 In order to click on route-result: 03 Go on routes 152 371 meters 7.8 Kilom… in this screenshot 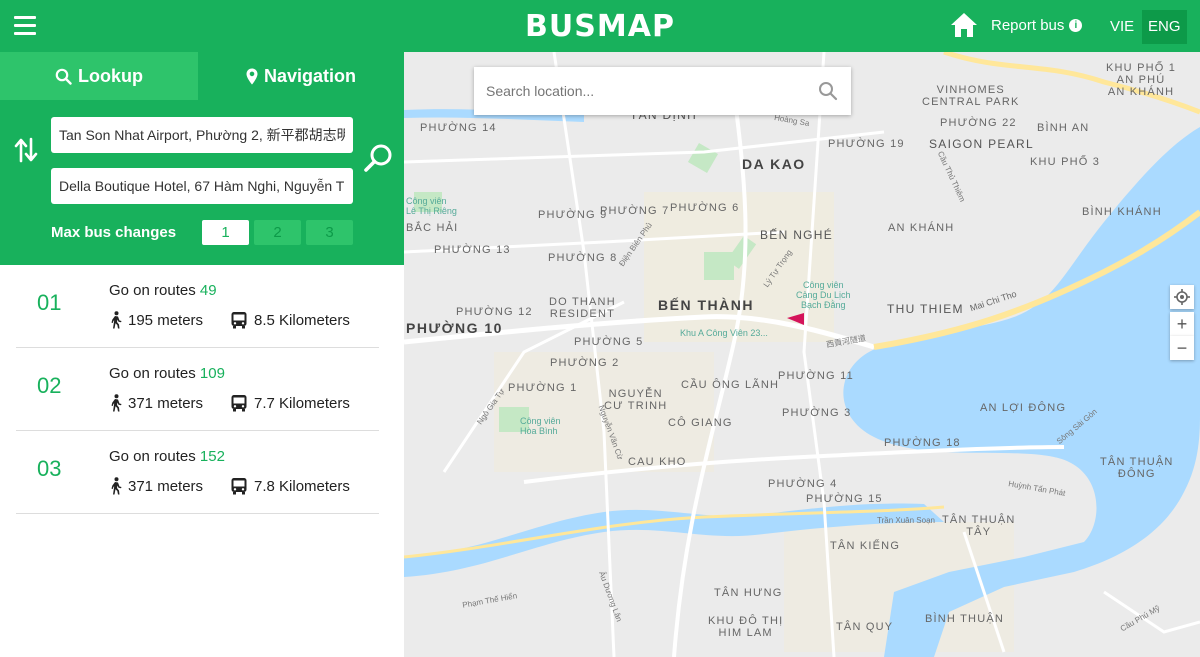, I will do `click(197, 472)`.